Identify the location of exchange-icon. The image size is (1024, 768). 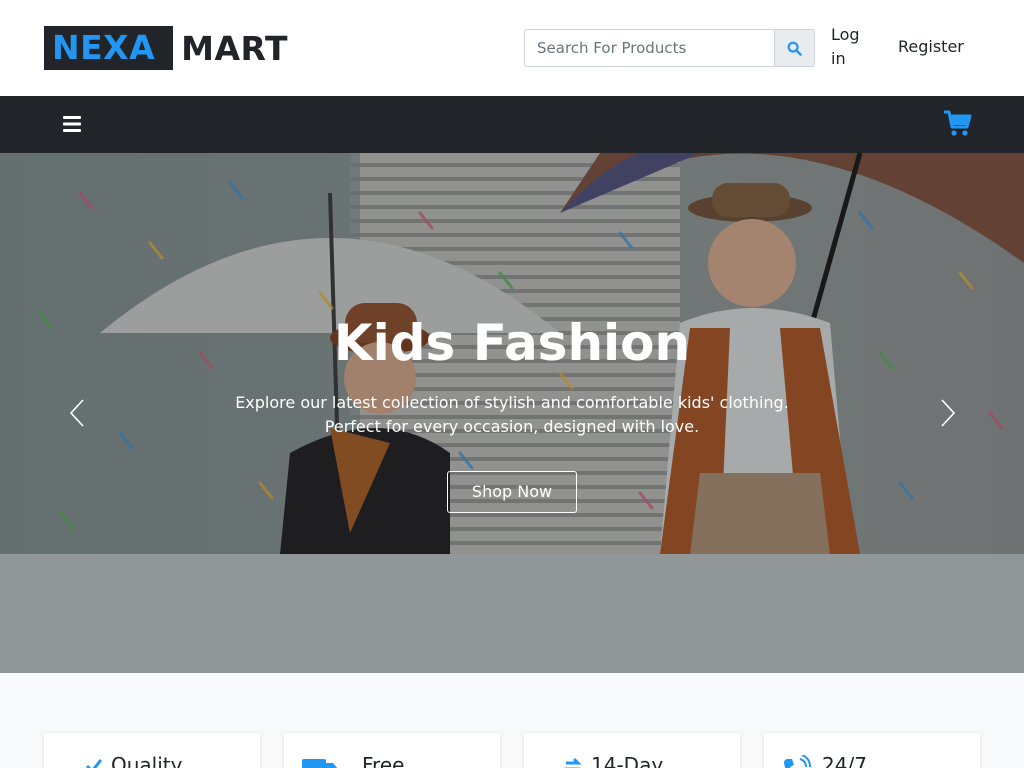
(573, 762).